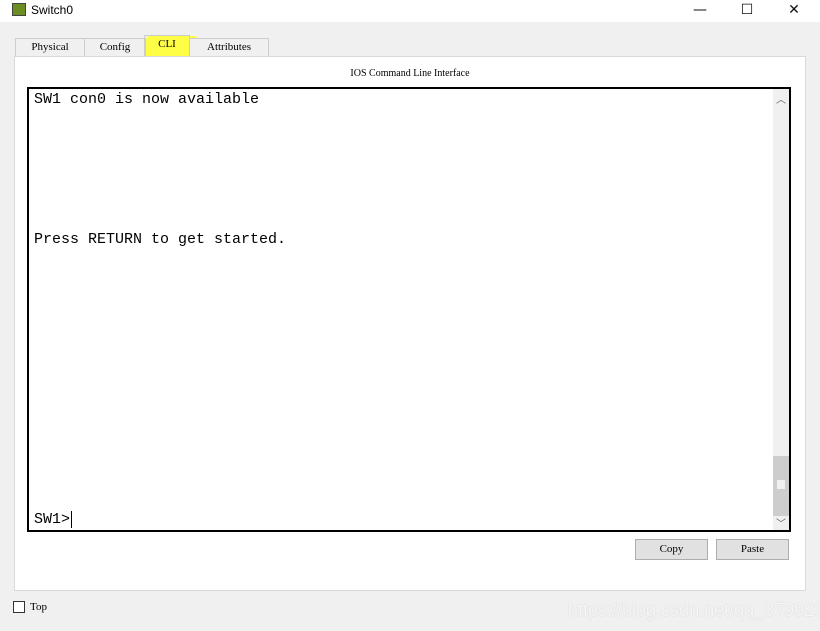  What do you see at coordinates (160, 239) in the screenshot?
I see `terminal-line: Press RETURN to get started.` at bounding box center [160, 239].